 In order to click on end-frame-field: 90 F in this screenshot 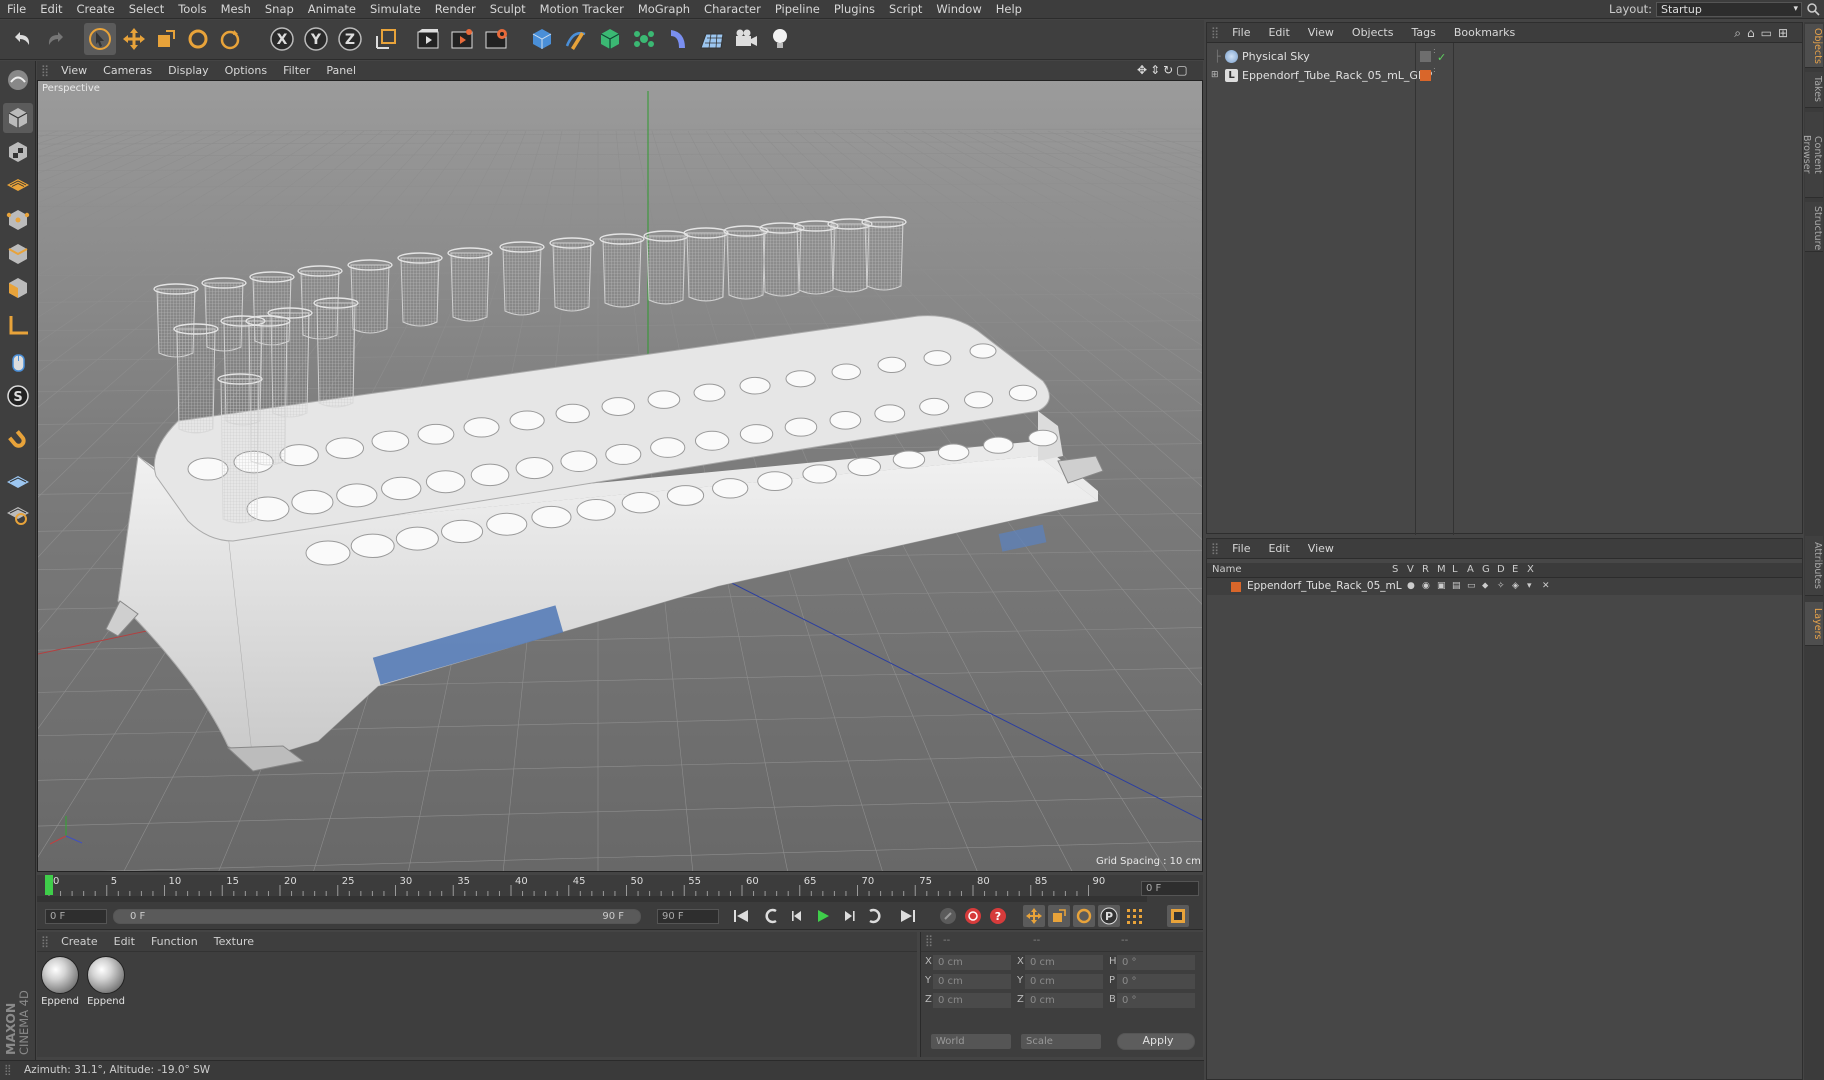, I will do `click(688, 916)`.